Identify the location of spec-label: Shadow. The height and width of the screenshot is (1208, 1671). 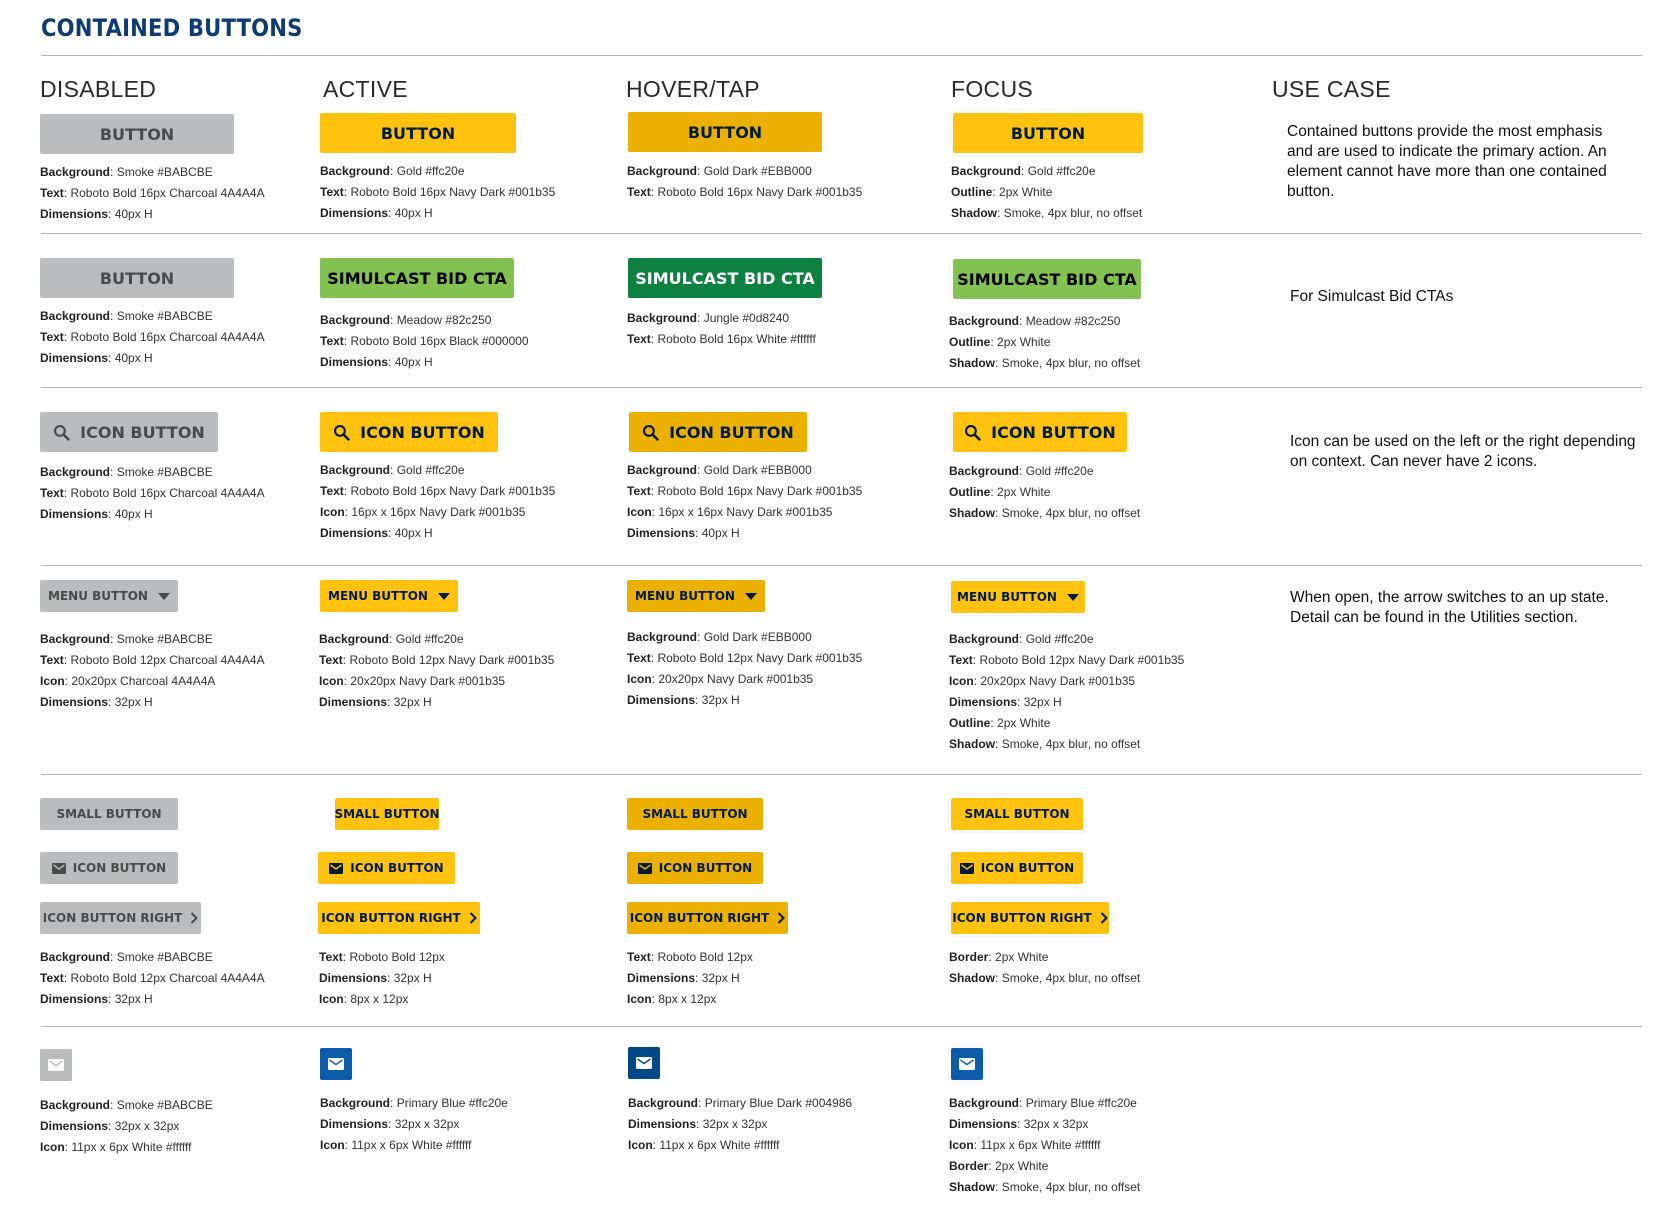
(974, 213).